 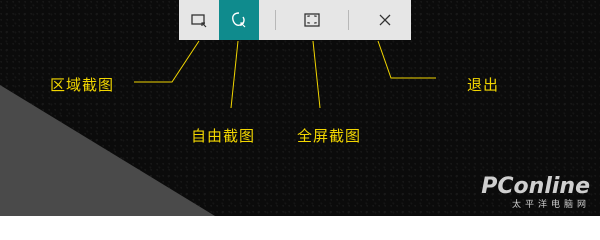 I want to click on leader-line-freeform, so click(x=234, y=74).